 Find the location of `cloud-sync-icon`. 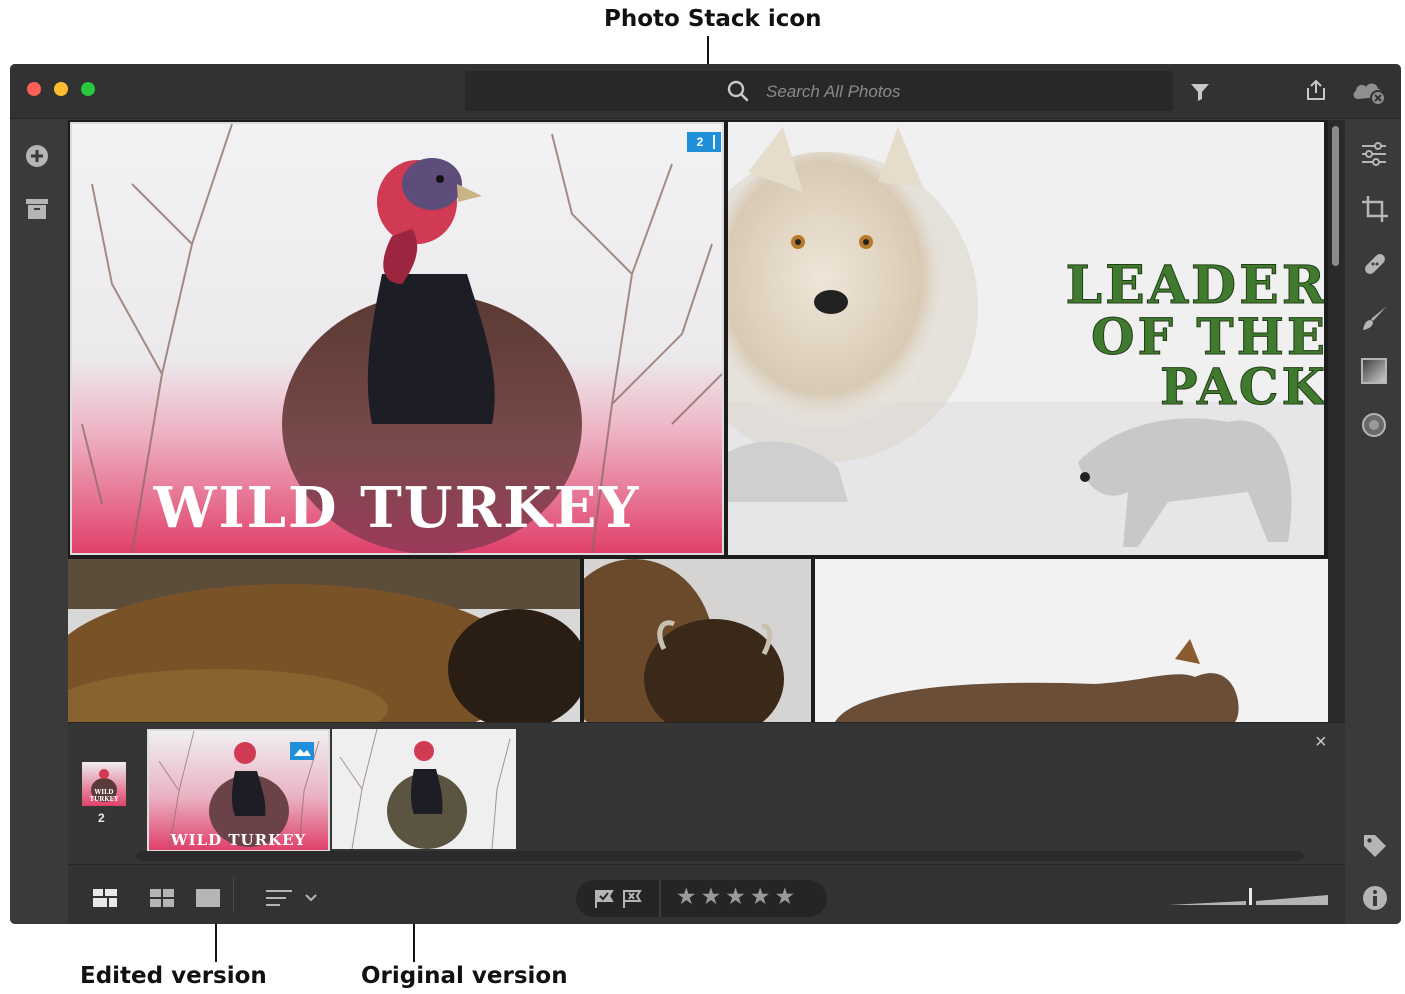

cloud-sync-icon is located at coordinates (1369, 92).